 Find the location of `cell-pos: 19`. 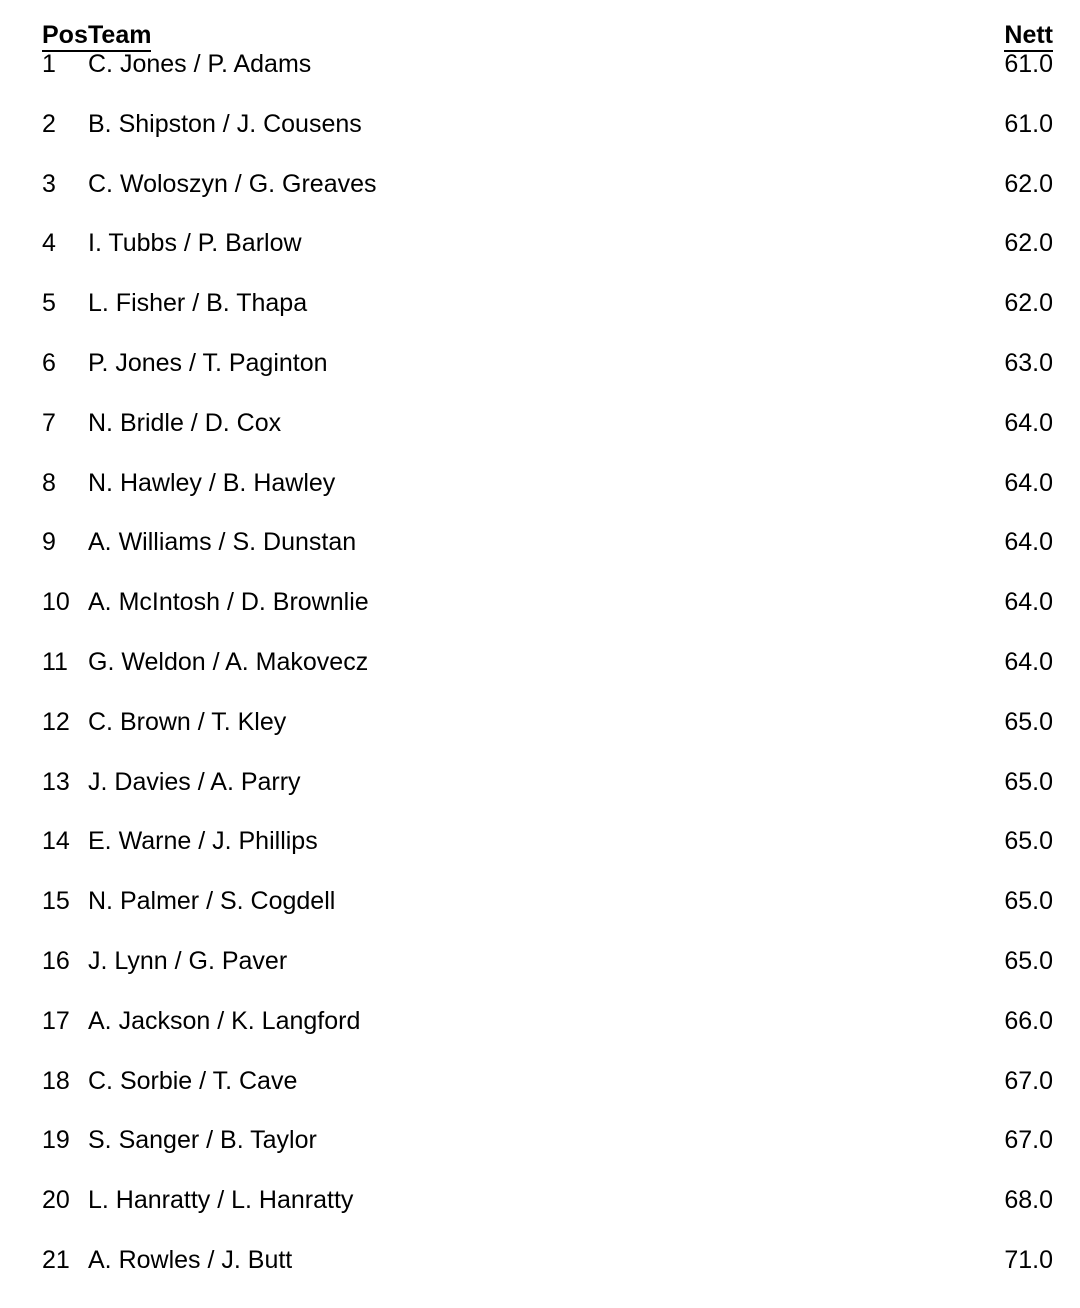

cell-pos: 19 is located at coordinates (56, 1140).